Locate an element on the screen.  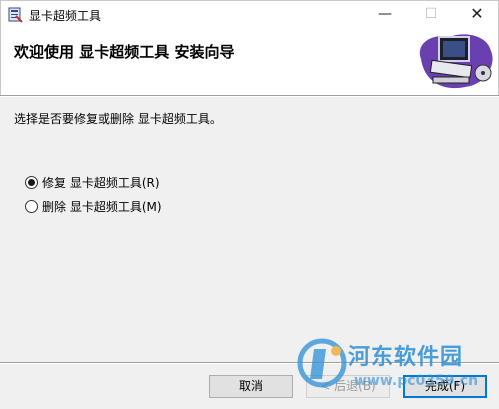
minimize-button: — is located at coordinates (385, 14).